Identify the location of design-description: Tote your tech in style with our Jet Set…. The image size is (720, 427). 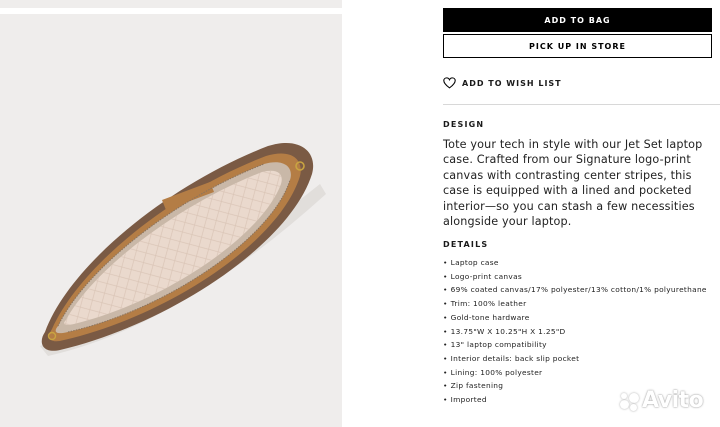
(573, 183).